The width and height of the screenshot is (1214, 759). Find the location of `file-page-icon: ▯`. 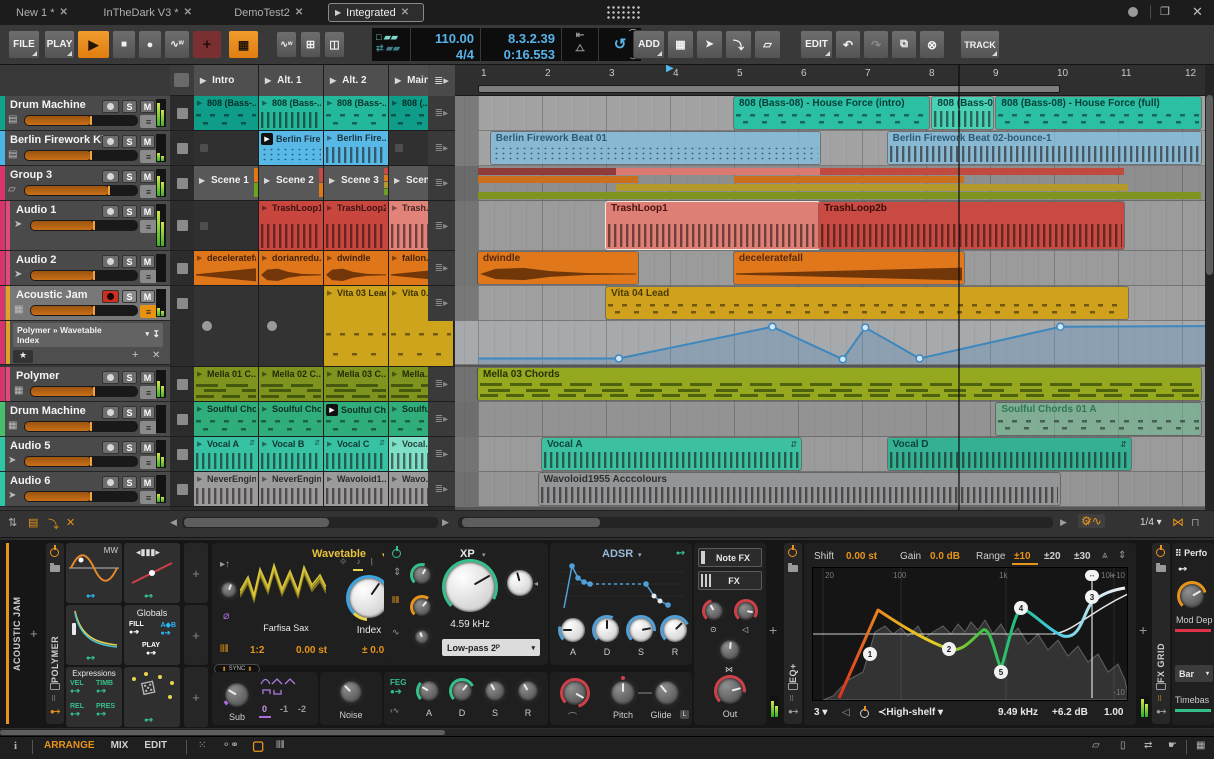

file-page-icon: ▯ is located at coordinates (1123, 745).